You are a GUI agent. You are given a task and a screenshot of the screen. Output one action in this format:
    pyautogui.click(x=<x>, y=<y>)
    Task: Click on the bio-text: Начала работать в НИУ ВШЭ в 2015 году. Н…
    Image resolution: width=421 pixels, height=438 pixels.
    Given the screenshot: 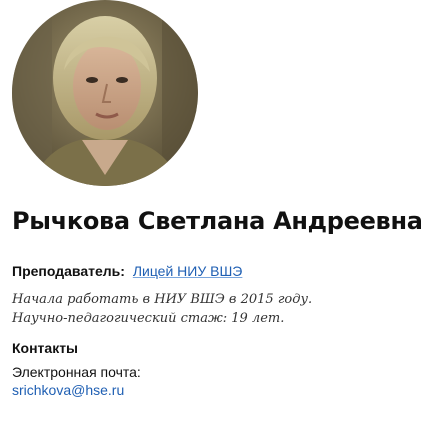 What is the action you would take?
    pyautogui.click(x=162, y=309)
    